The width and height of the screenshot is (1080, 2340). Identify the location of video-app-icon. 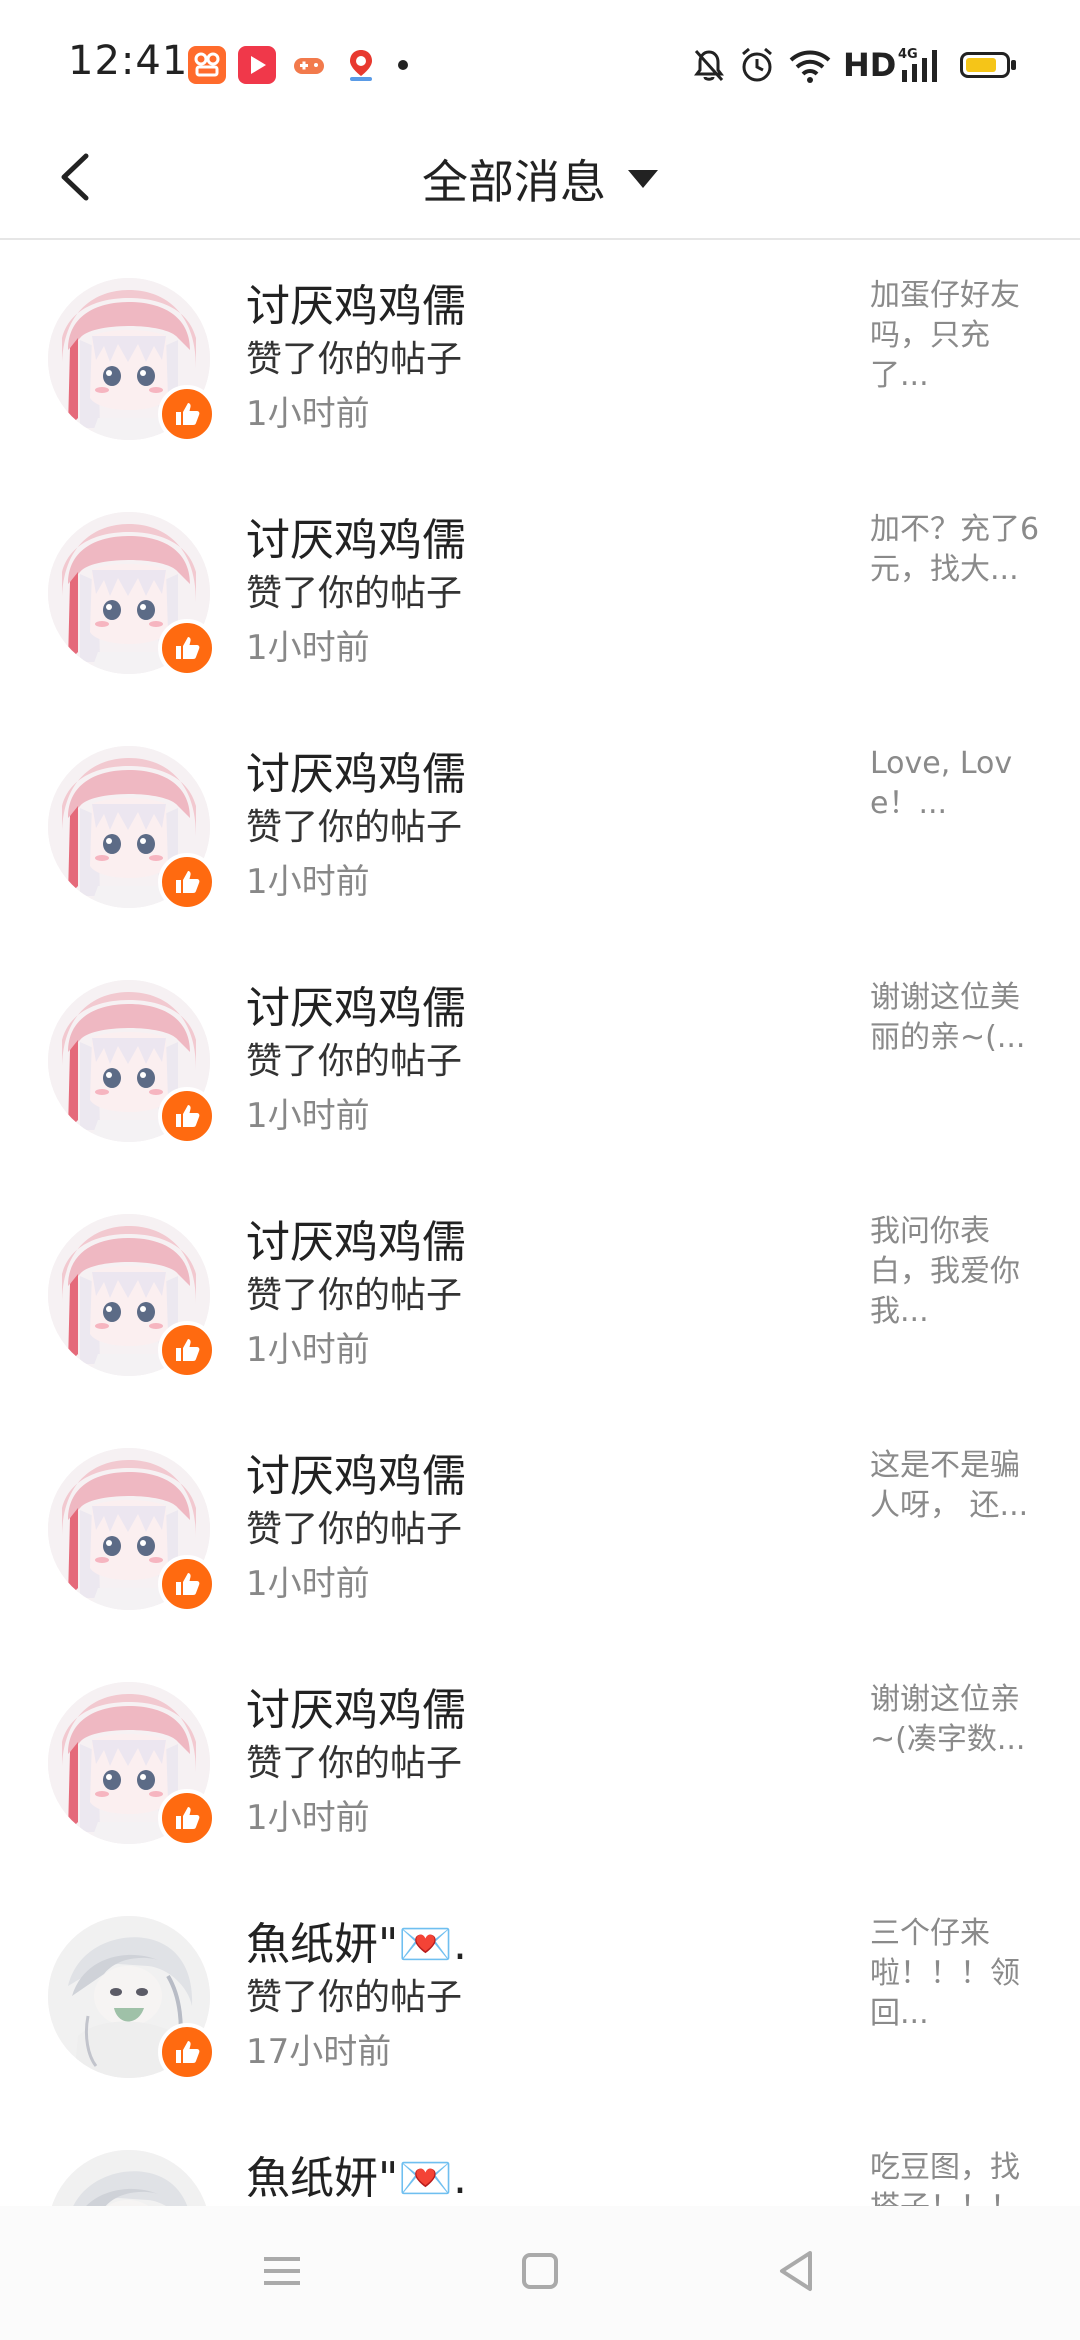
(257, 65).